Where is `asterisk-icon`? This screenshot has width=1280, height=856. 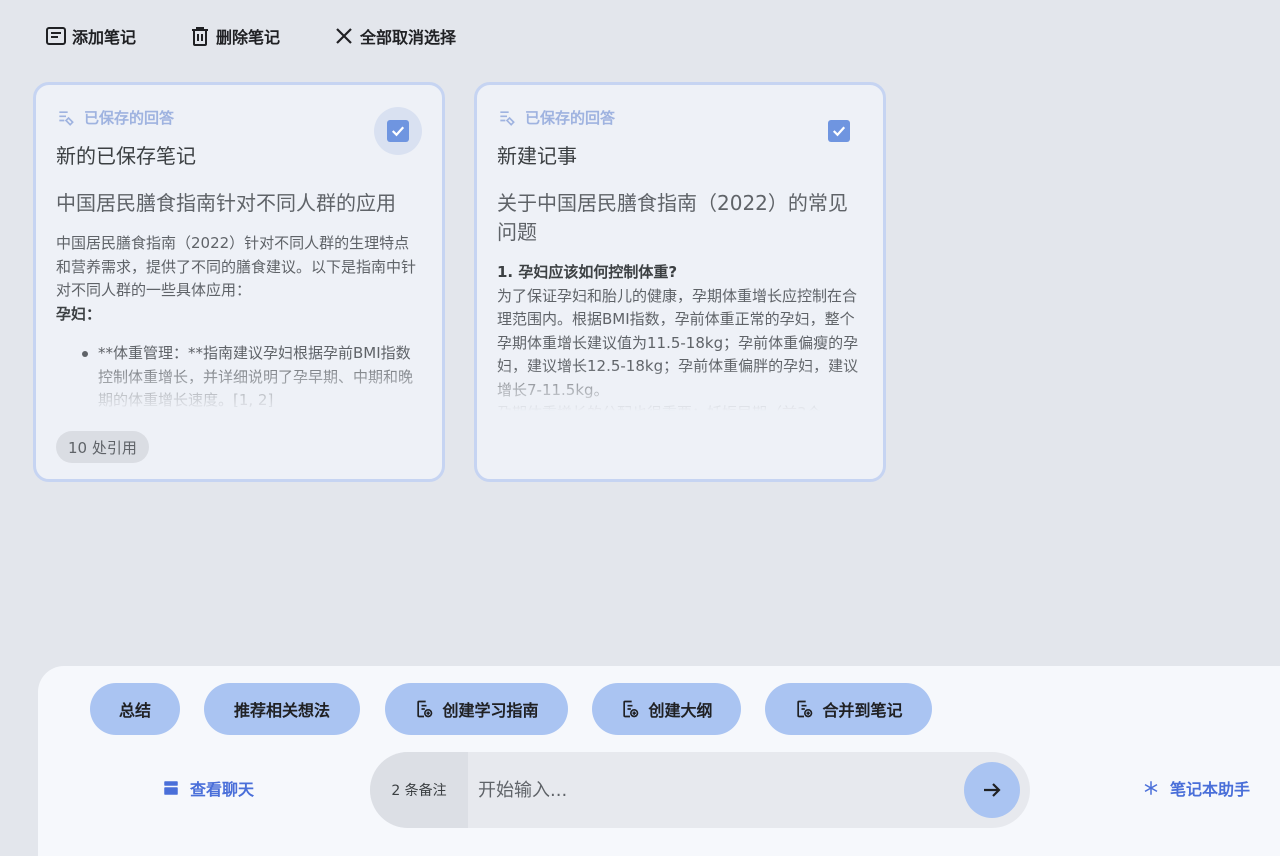 asterisk-icon is located at coordinates (1151, 788).